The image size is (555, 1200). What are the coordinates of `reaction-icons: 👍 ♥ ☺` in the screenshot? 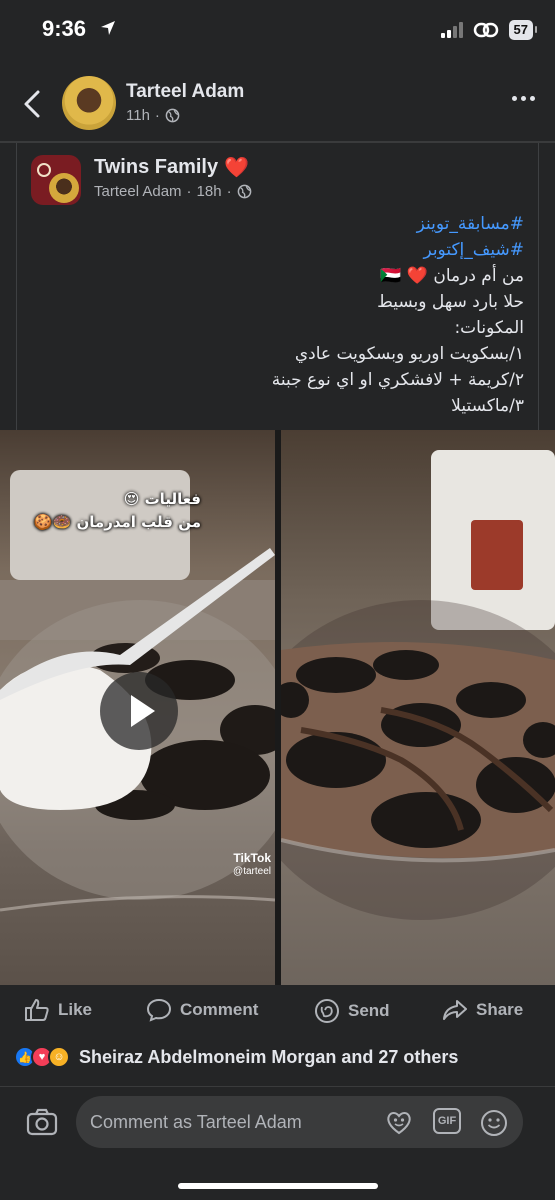 It's located at (42, 1057).